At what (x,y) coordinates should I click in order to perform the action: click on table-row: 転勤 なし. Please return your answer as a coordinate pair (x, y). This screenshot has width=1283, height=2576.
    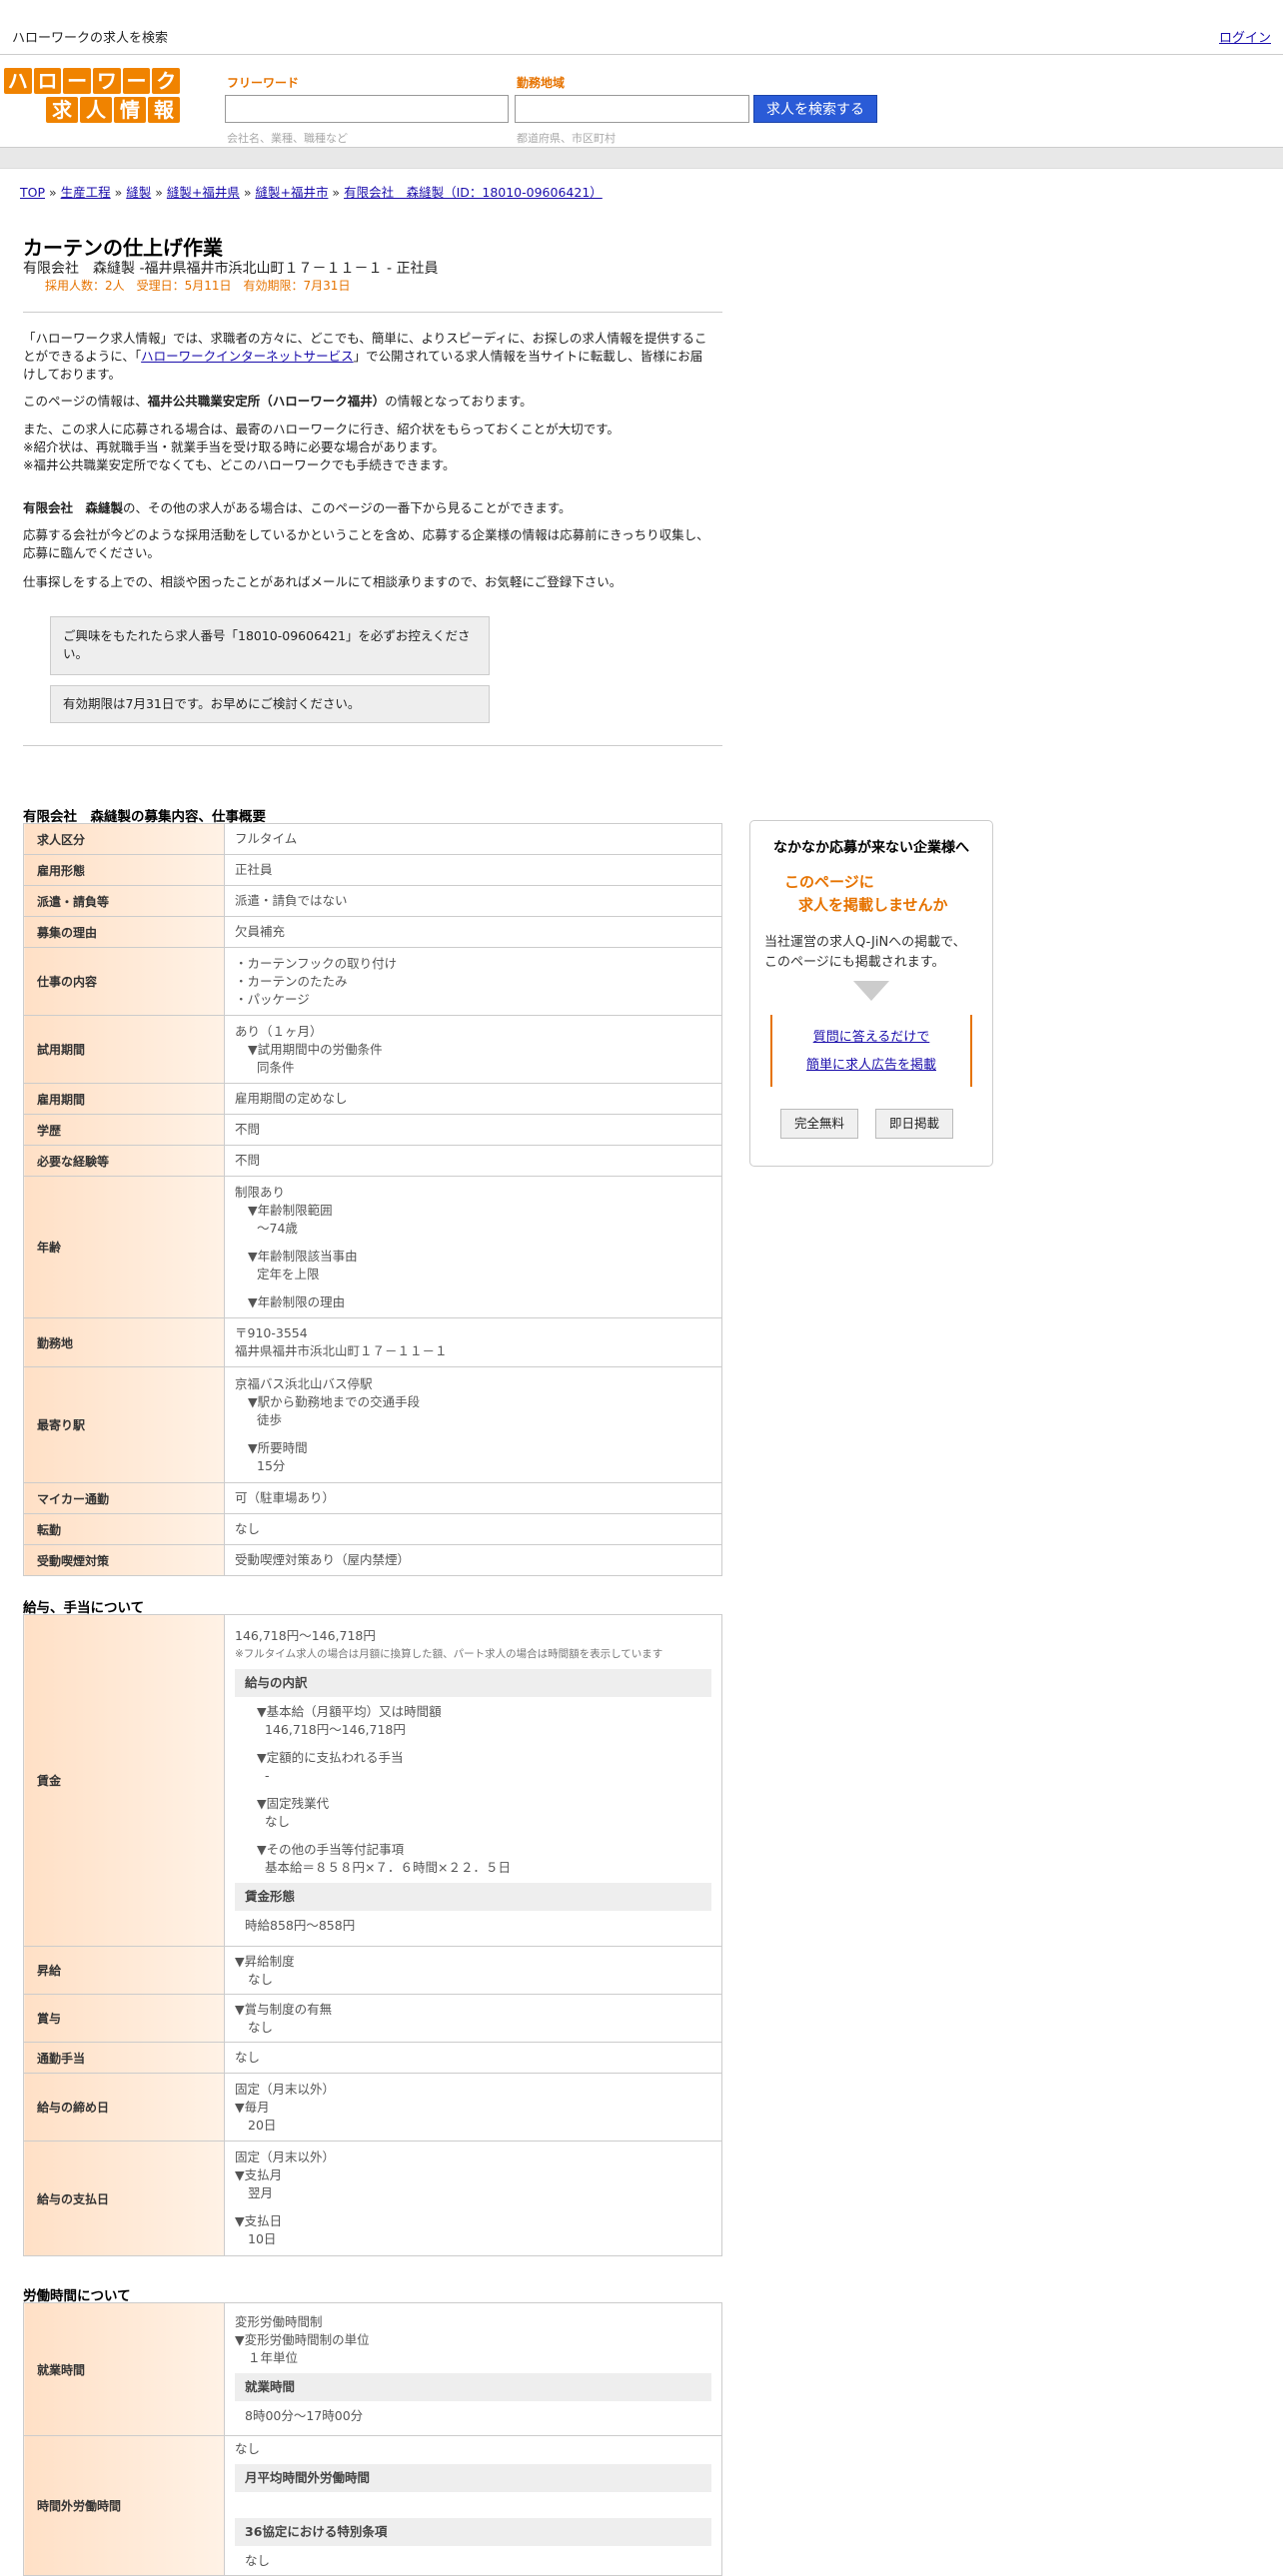
    Looking at the image, I should click on (372, 1529).